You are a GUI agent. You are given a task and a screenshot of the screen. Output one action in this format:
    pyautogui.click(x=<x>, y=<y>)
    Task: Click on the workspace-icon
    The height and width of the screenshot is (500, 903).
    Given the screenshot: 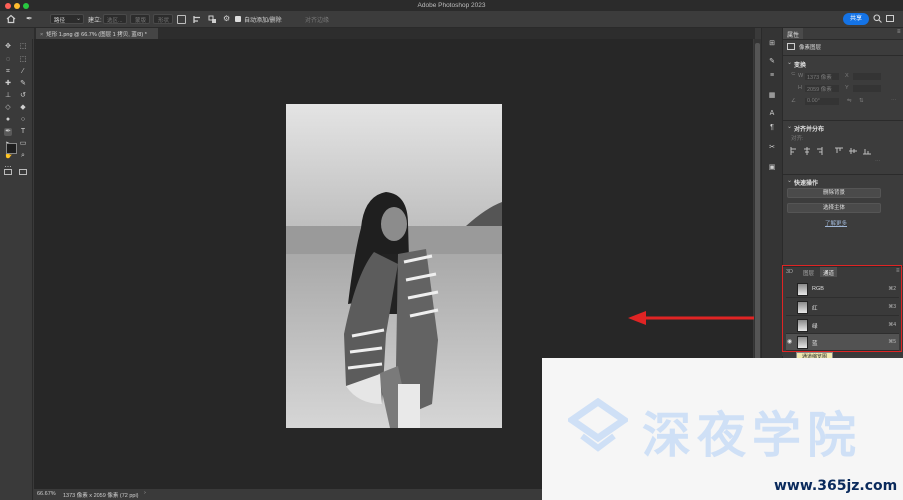 What is the action you would take?
    pyautogui.click(x=890, y=18)
    